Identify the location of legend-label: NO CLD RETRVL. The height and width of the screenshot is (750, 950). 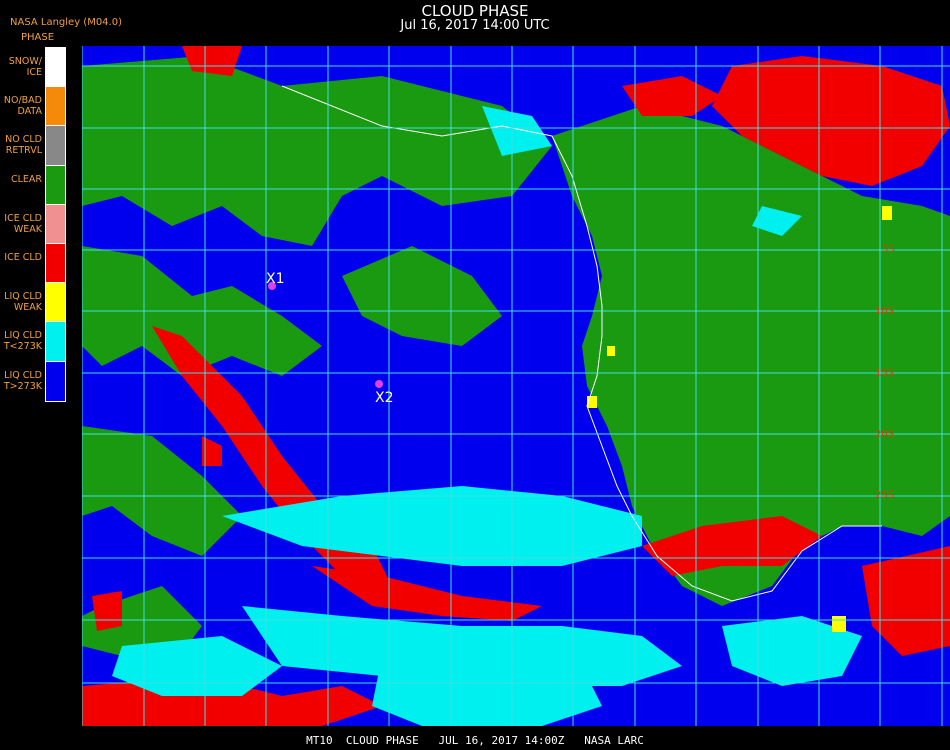
(23, 145).